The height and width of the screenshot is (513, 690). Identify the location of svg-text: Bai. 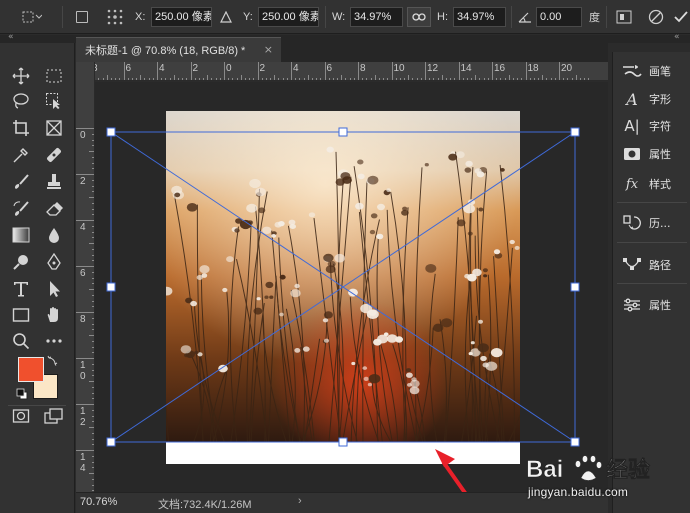
(544, 469).